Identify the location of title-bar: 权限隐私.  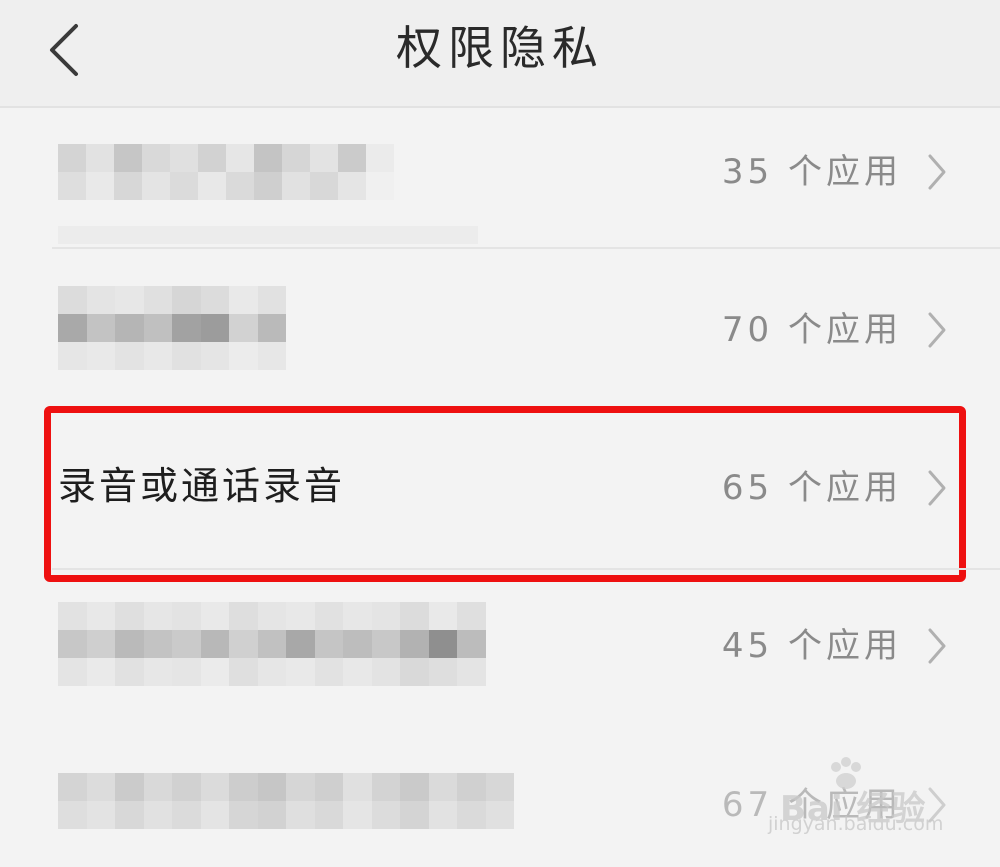
(500, 54).